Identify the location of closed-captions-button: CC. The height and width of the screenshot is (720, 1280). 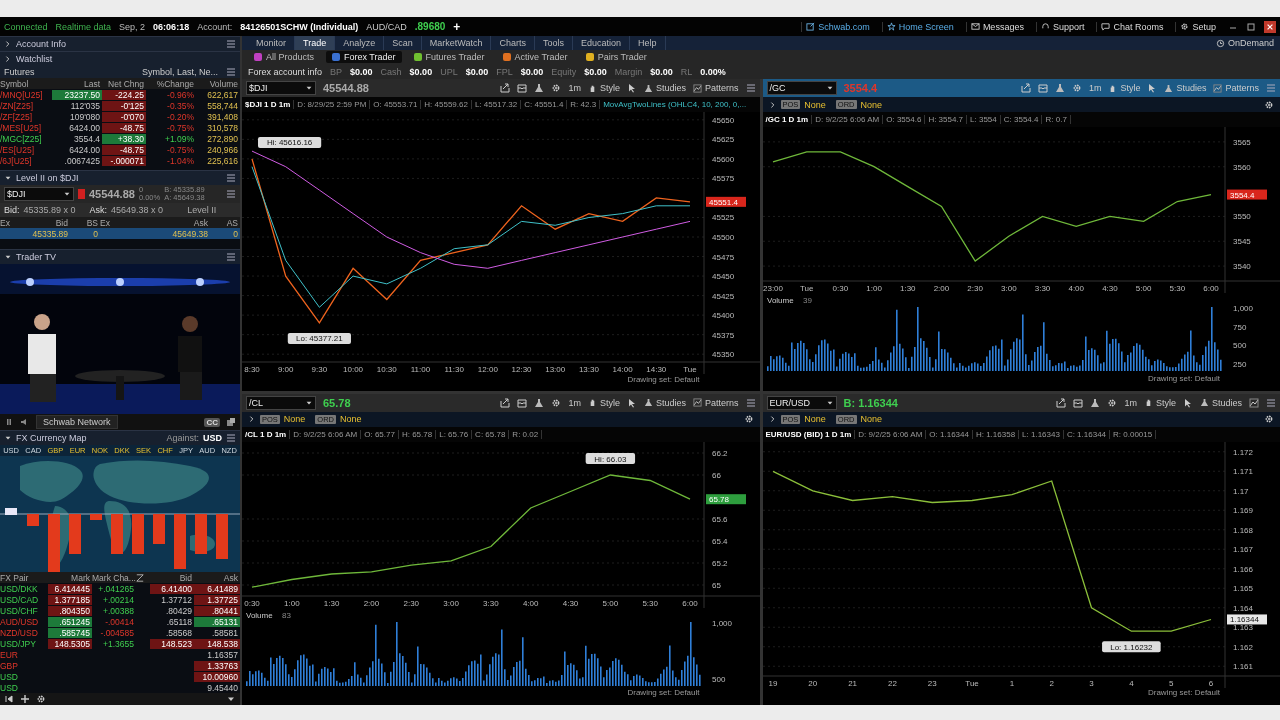
(212, 422).